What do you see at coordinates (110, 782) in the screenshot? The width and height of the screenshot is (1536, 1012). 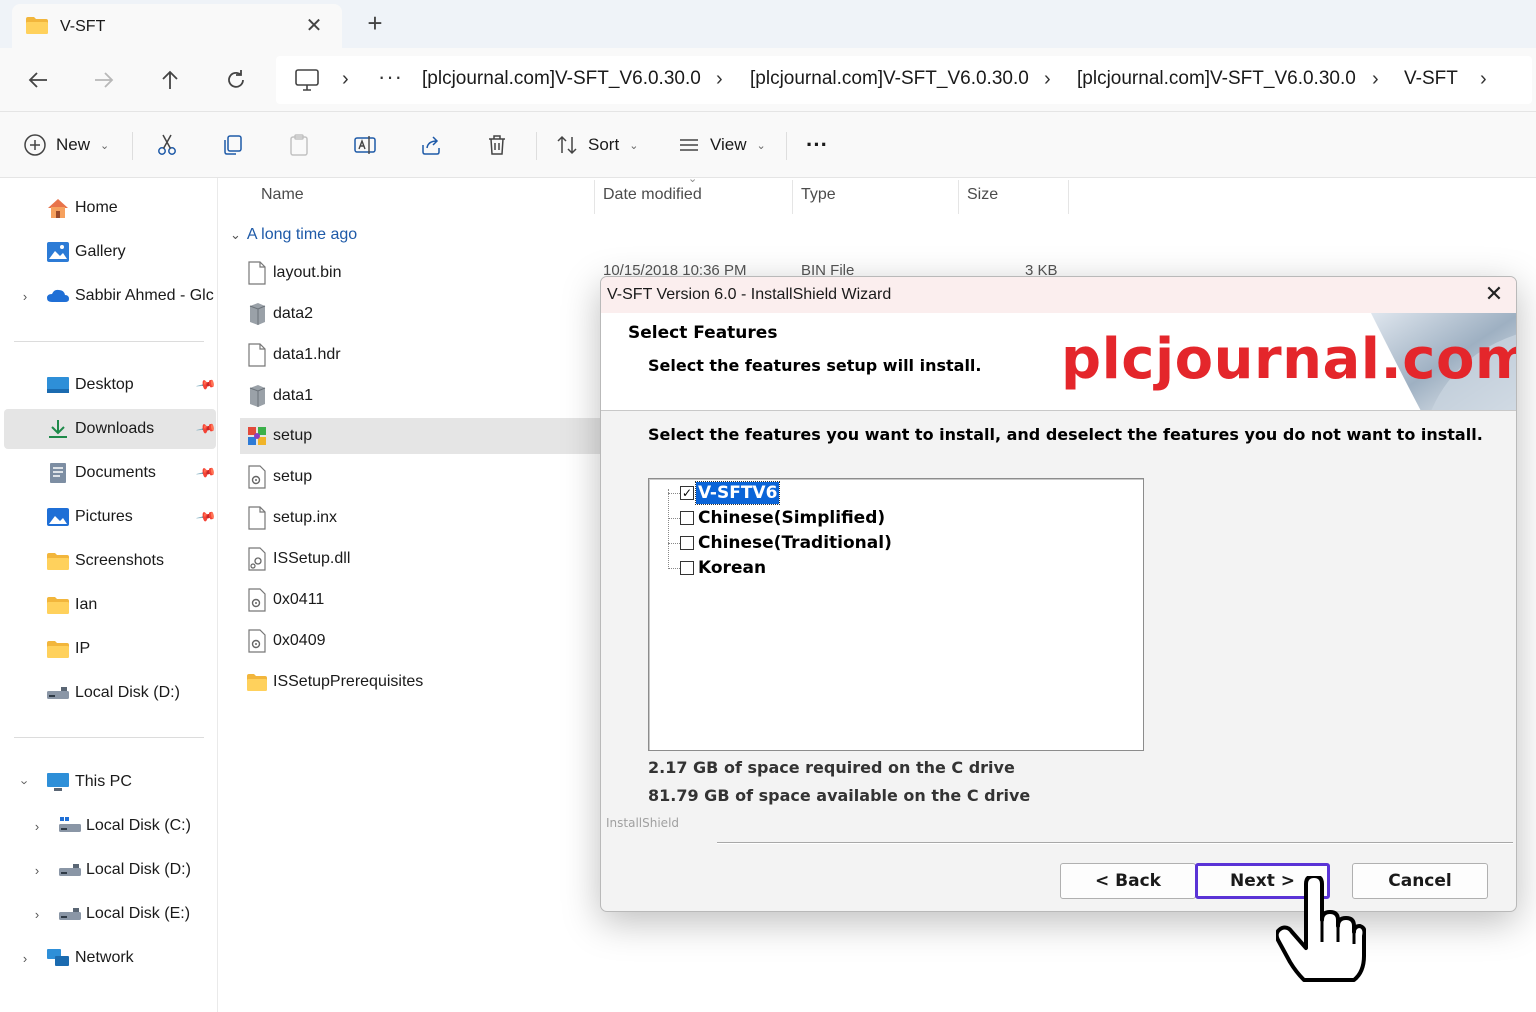 I see `sidebar-item-this-pc: › This PC` at bounding box center [110, 782].